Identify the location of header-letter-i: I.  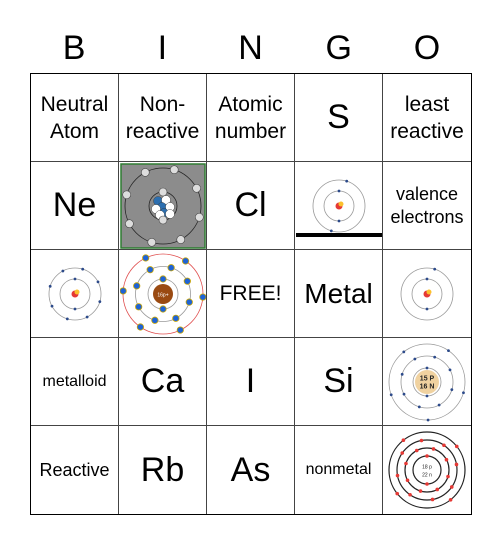
(162, 48).